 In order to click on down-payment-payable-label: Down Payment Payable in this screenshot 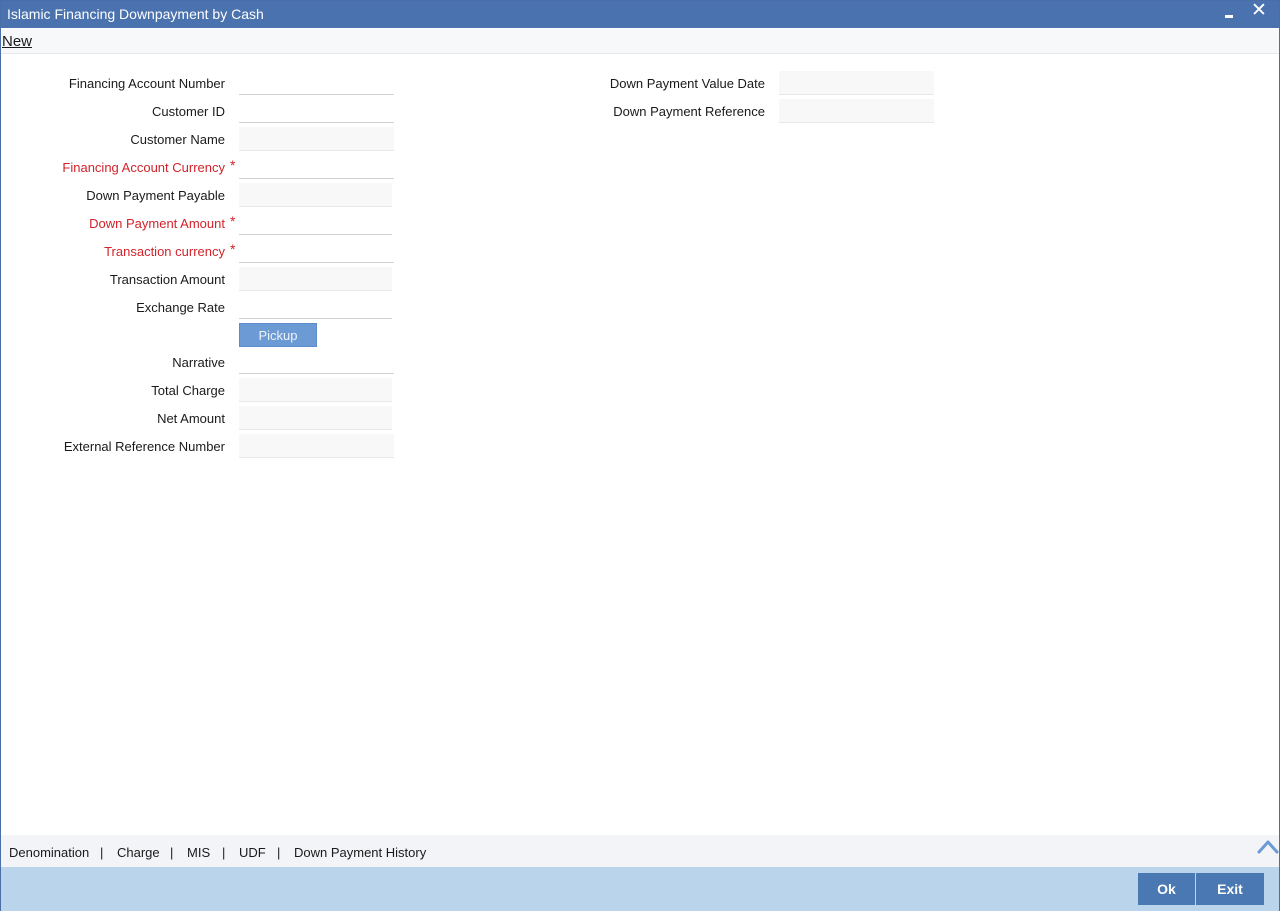, I will do `click(155, 195)`.